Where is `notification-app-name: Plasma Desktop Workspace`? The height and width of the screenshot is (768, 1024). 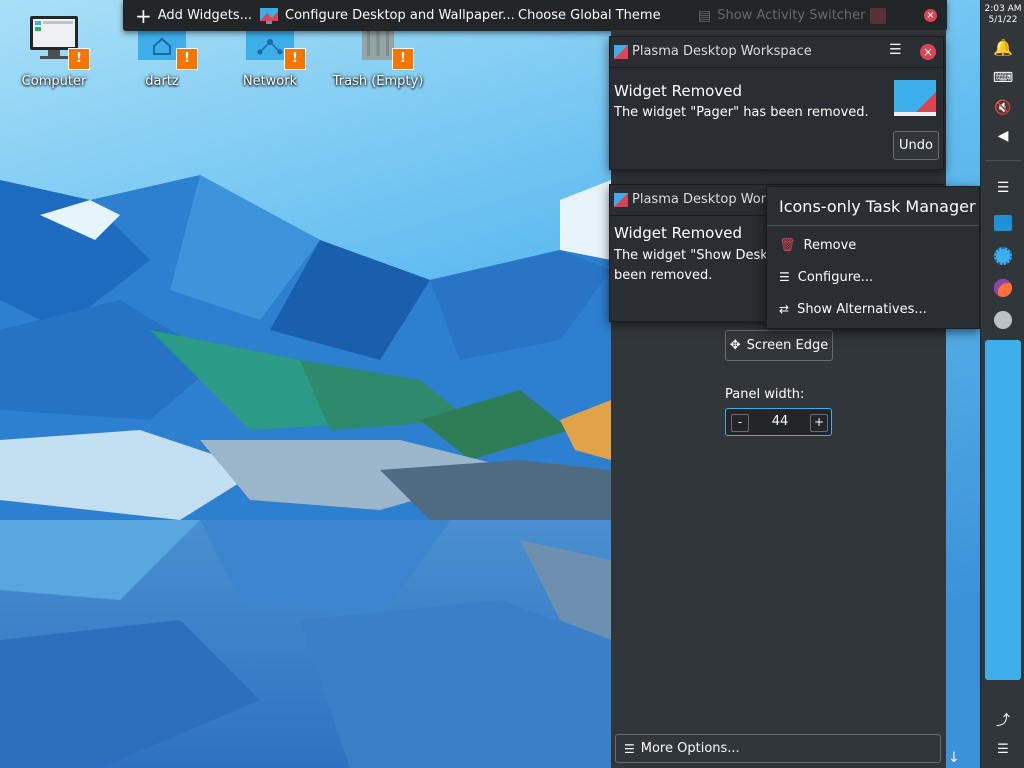 notification-app-name: Plasma Desktop Workspace is located at coordinates (722, 51).